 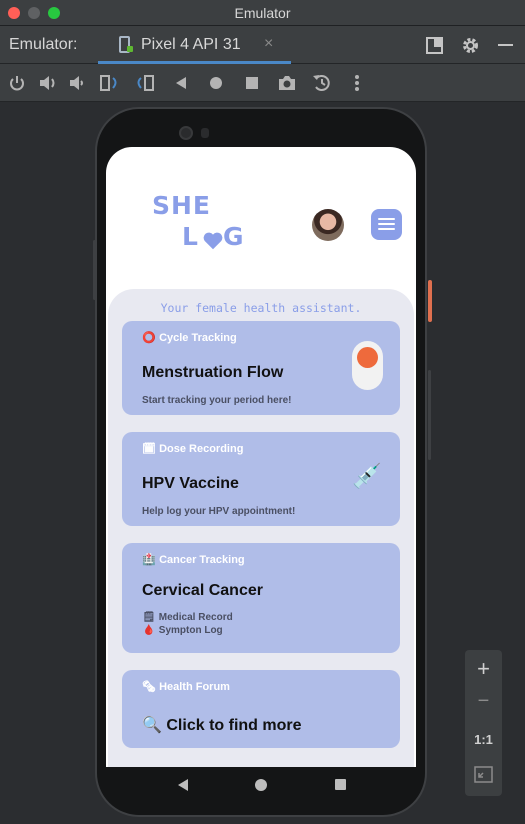 What do you see at coordinates (190, 630) in the screenshot?
I see `link-label: Sympton Log` at bounding box center [190, 630].